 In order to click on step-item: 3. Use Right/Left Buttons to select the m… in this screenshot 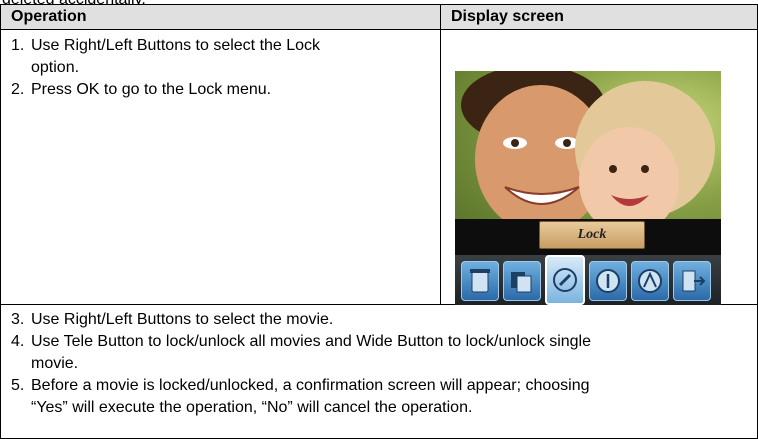, I will do `click(172, 320)`.